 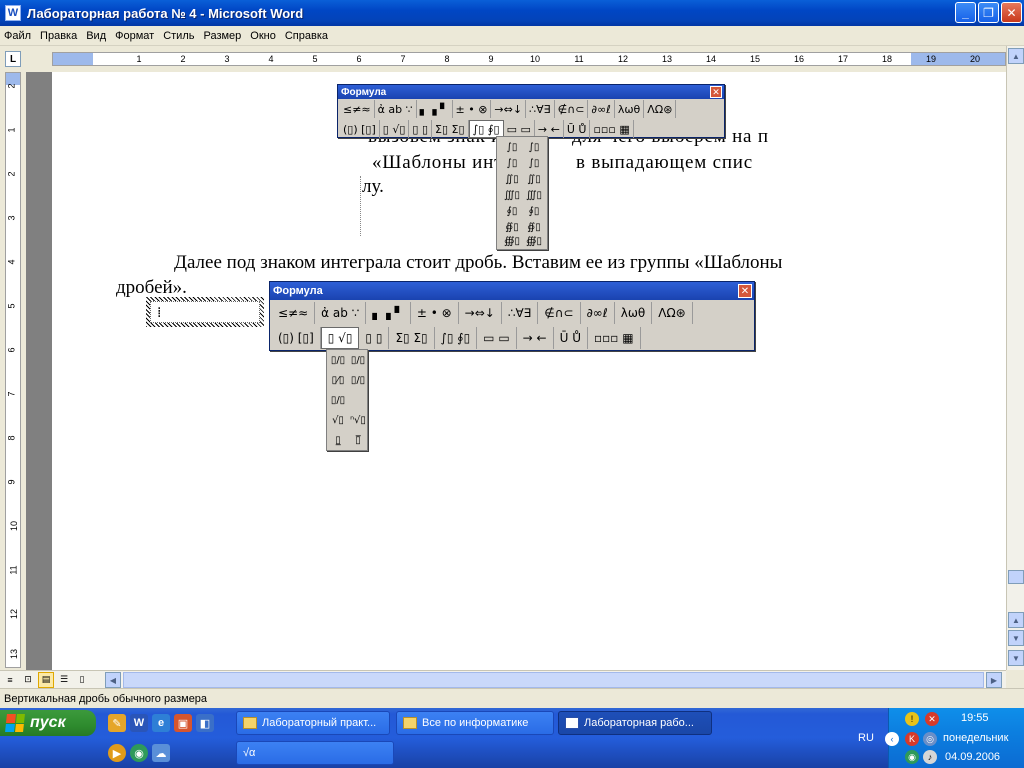 I want to click on clock-time: 19:55, so click(x=975, y=718).